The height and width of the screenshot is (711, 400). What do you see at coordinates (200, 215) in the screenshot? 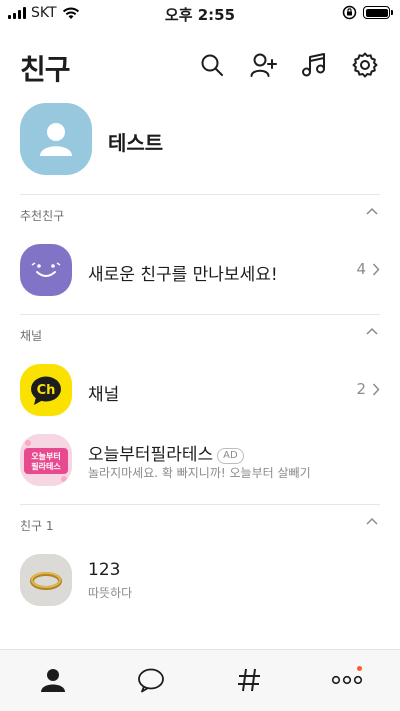
I see `section-recommended: 추천친구` at bounding box center [200, 215].